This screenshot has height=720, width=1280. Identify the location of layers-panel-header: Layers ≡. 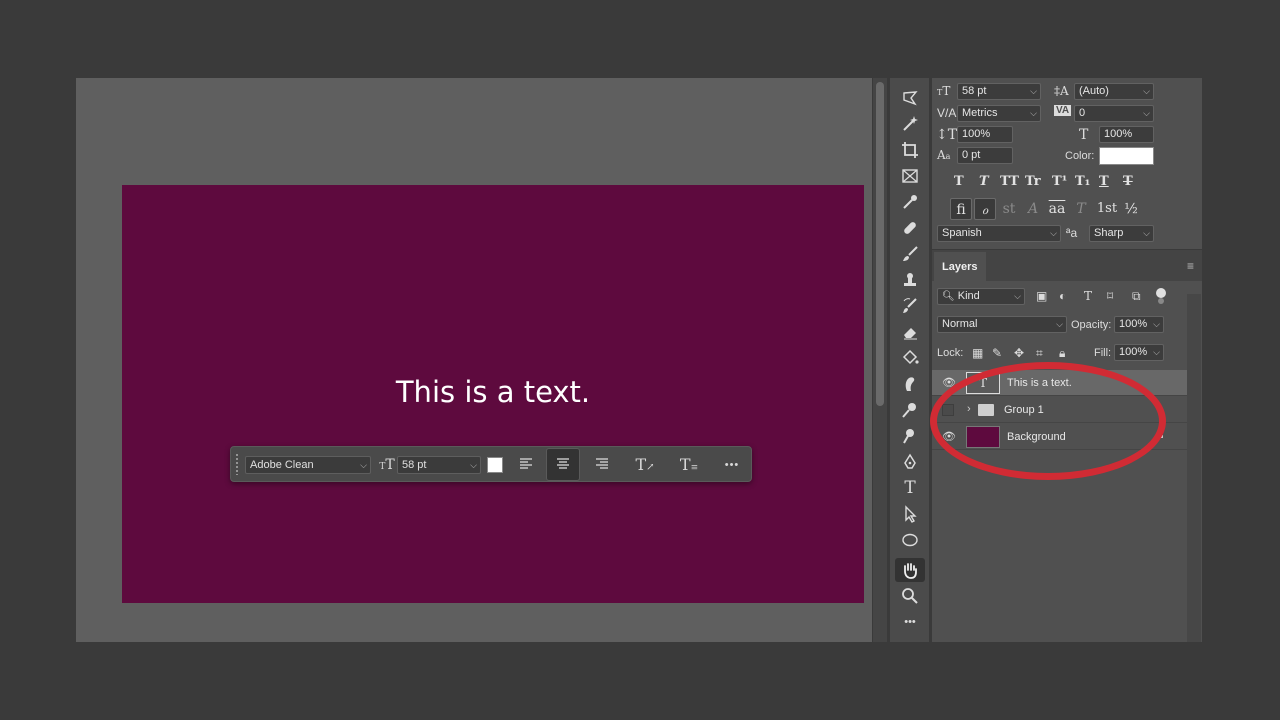
(1067, 265).